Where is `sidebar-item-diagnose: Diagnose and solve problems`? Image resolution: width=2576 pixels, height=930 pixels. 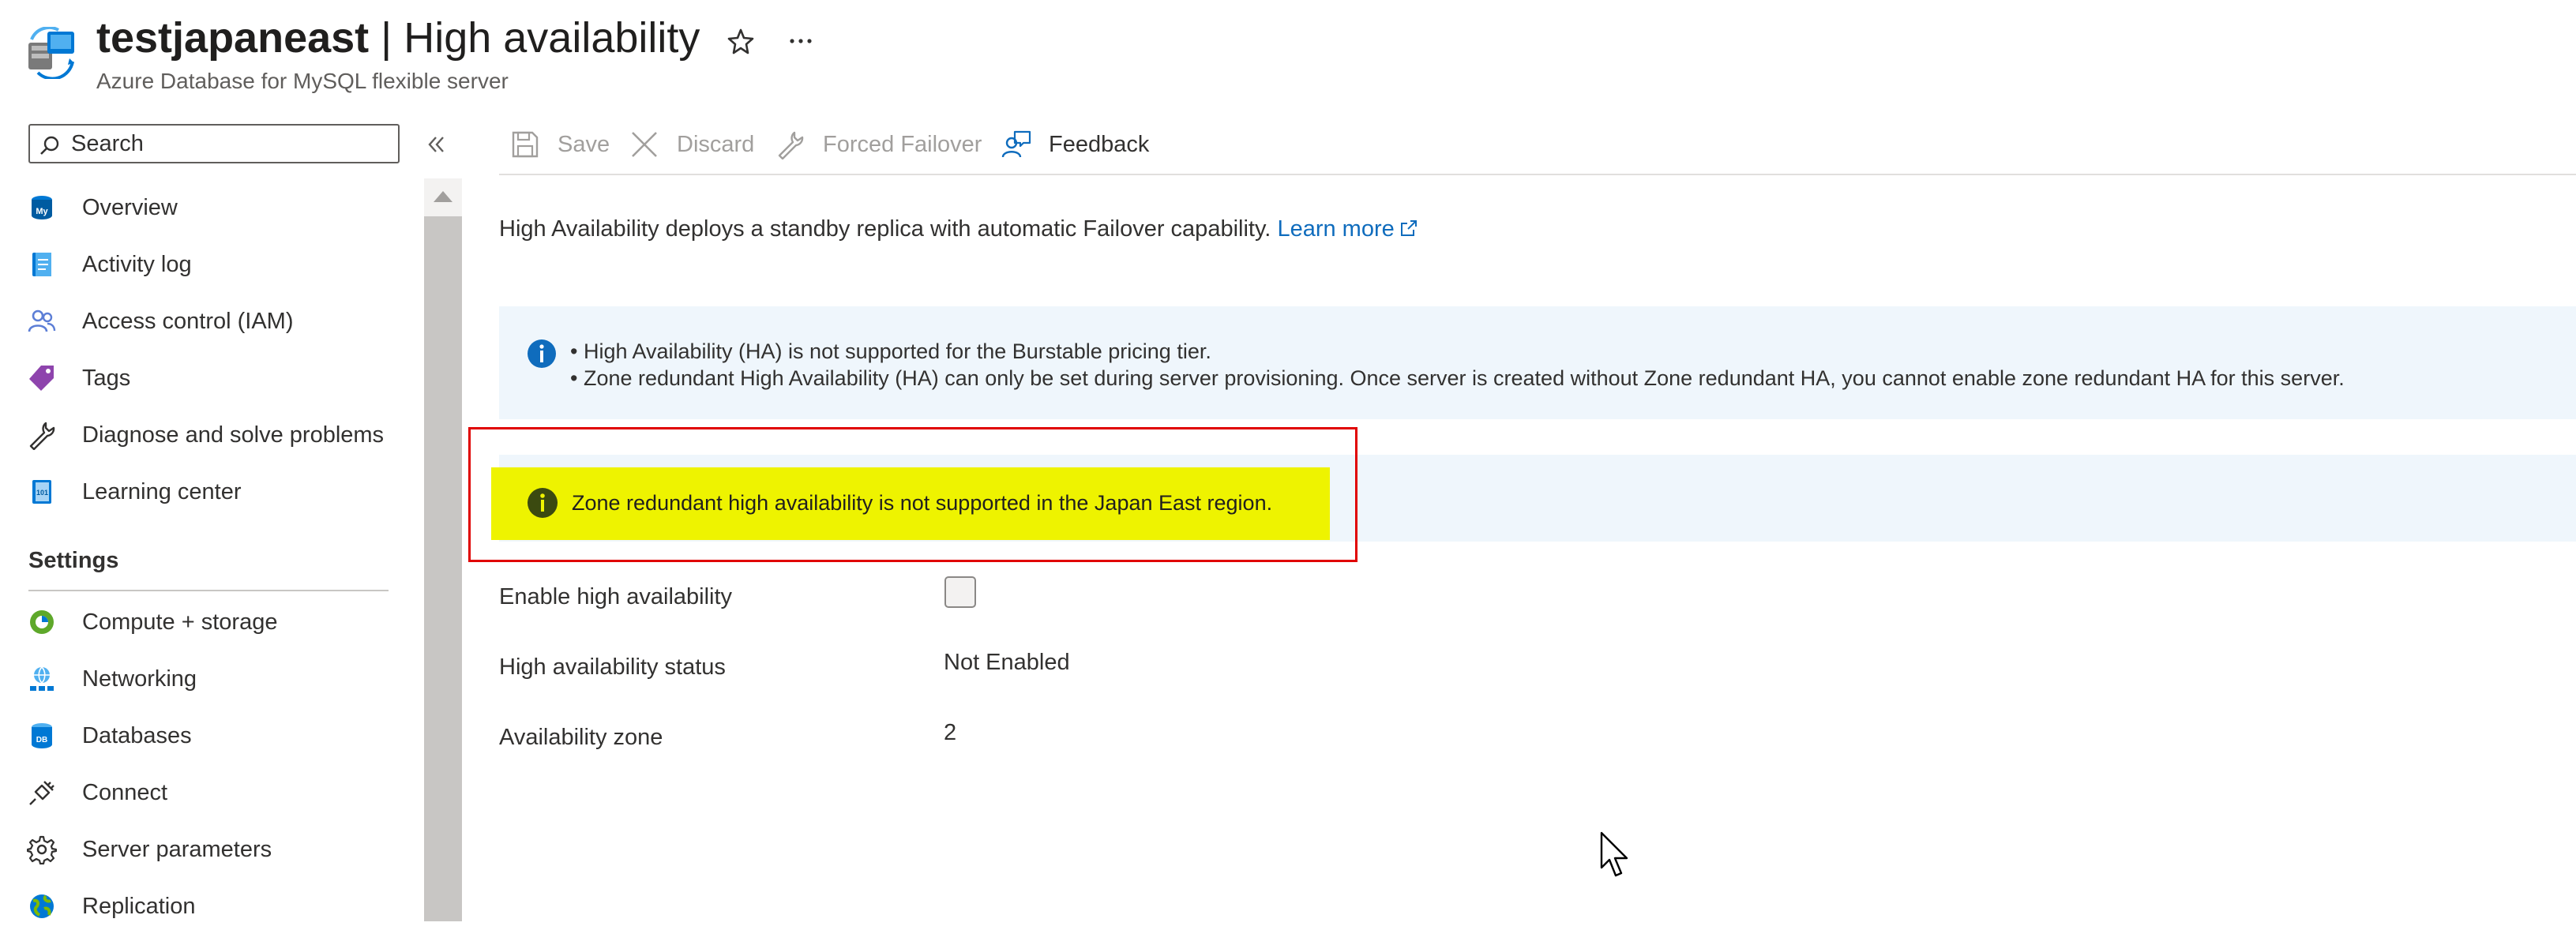 sidebar-item-diagnose: Diagnose and solve problems is located at coordinates (204, 435).